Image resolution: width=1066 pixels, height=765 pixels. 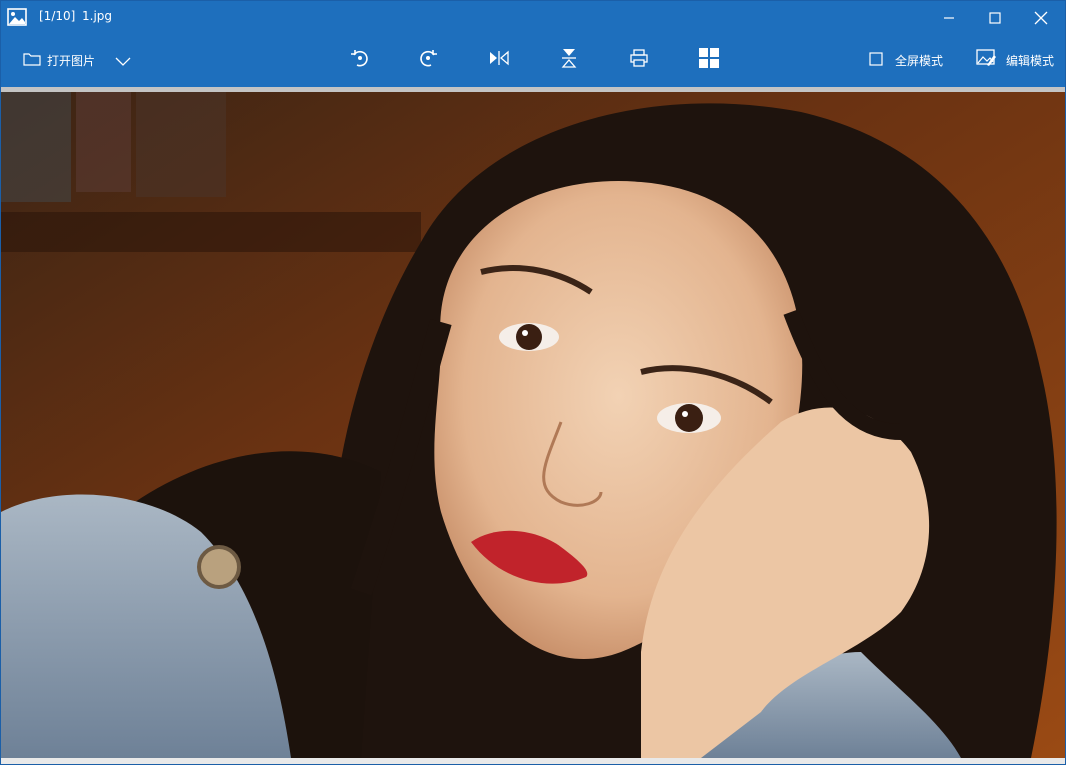 I want to click on edit-image-icon, so click(x=986, y=60).